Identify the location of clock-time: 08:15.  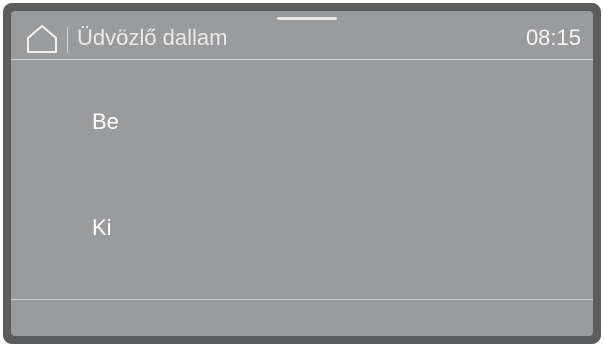
(553, 37).